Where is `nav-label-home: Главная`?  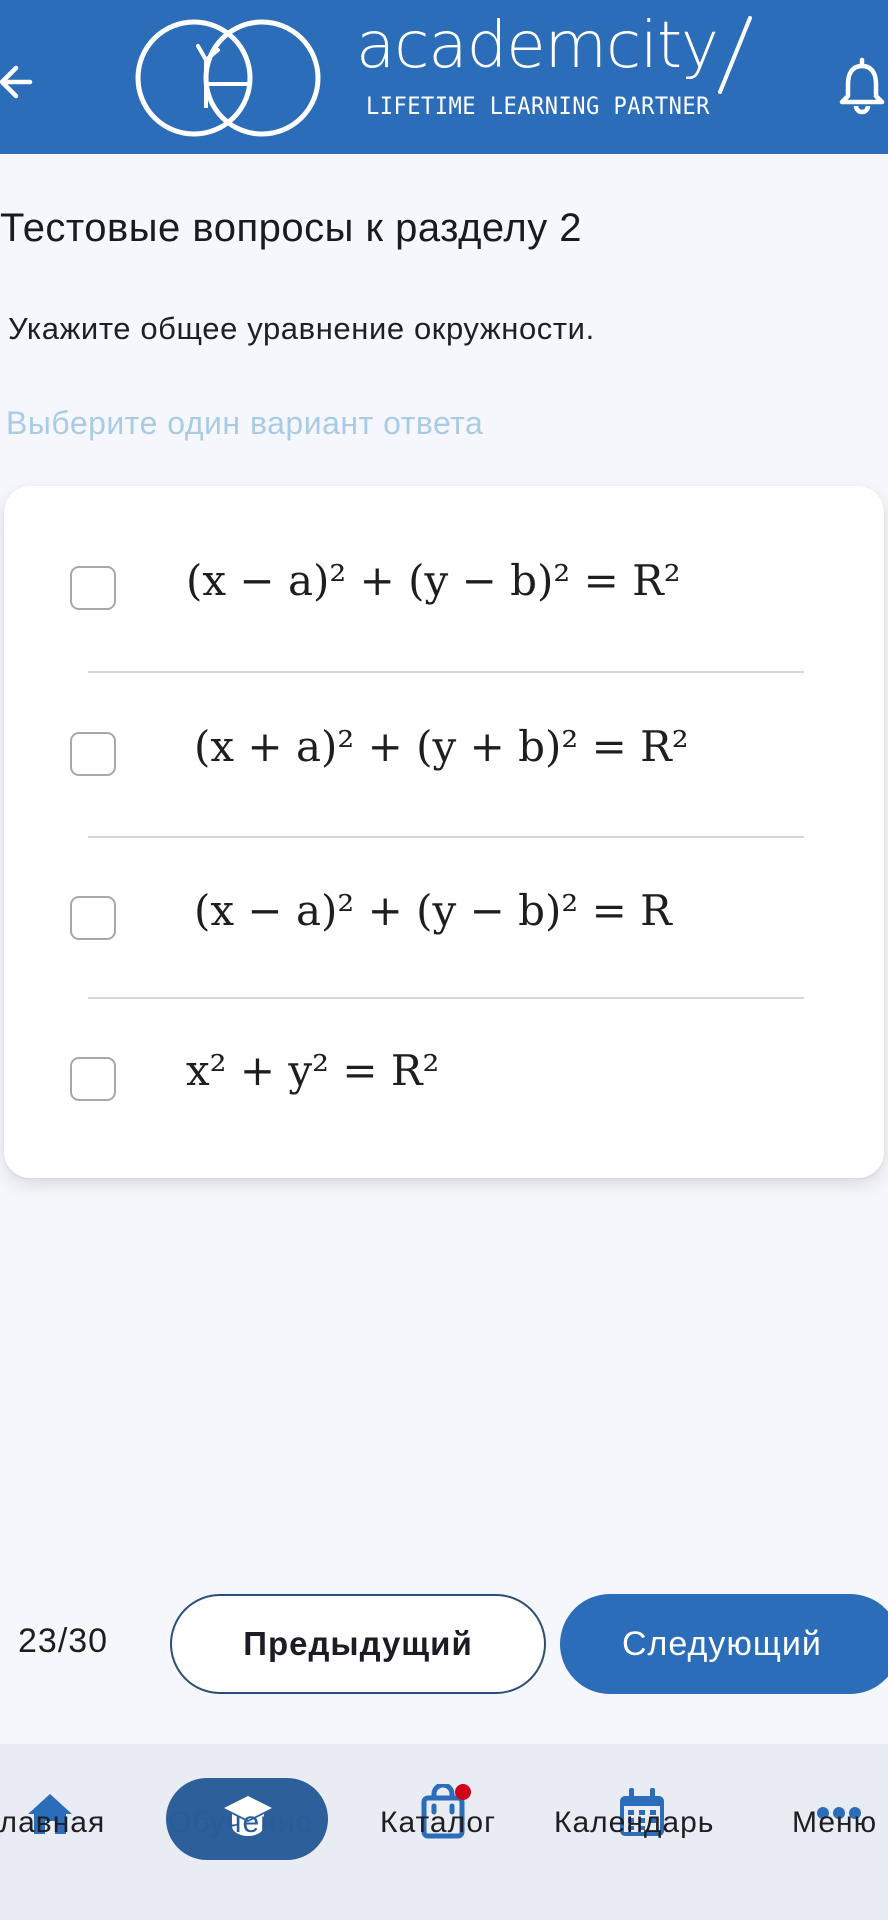 nav-label-home: Главная is located at coordinates (52, 1823).